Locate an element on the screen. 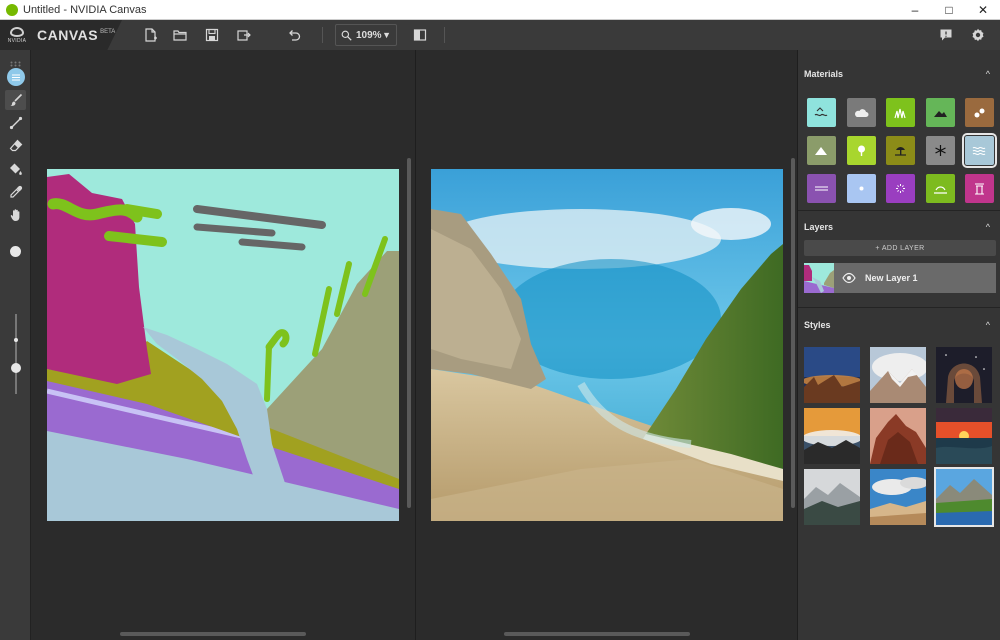 This screenshot has width=1000, height=640. settings-button is located at coordinates (978, 35).